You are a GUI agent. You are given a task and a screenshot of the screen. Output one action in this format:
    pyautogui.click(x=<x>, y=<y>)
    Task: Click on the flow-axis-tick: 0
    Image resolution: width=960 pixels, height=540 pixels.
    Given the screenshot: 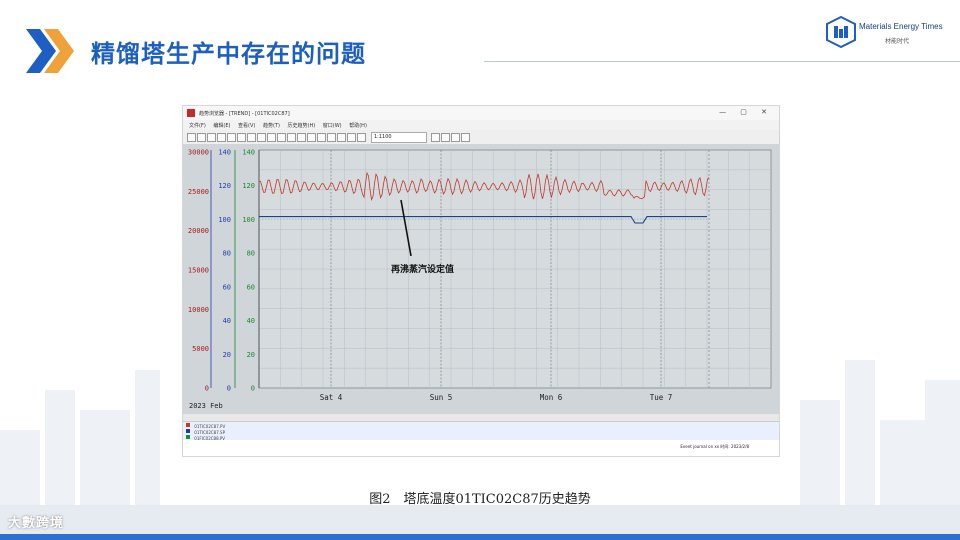 What is the action you would take?
    pyautogui.click(x=207, y=389)
    